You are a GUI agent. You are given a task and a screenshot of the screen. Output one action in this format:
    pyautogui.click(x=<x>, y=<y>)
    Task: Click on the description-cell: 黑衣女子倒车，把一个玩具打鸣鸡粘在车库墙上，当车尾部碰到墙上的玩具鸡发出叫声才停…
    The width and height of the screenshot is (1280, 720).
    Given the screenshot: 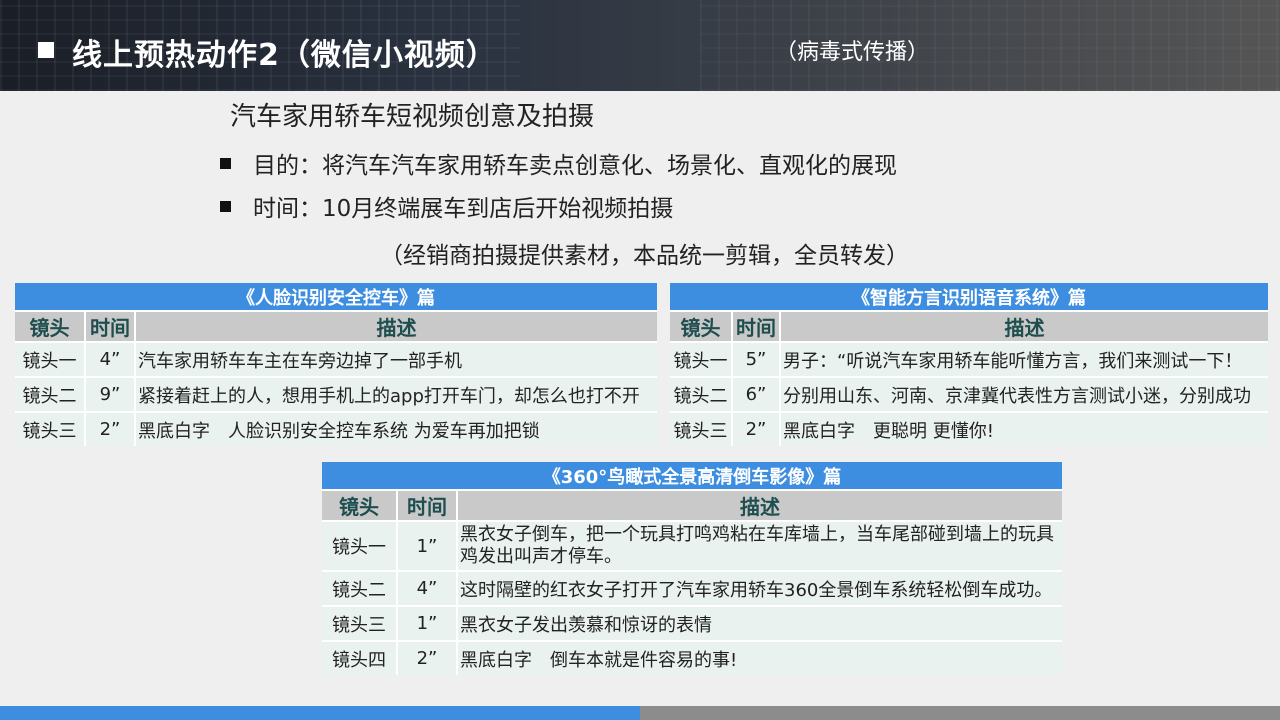 What is the action you would take?
    pyautogui.click(x=759, y=545)
    